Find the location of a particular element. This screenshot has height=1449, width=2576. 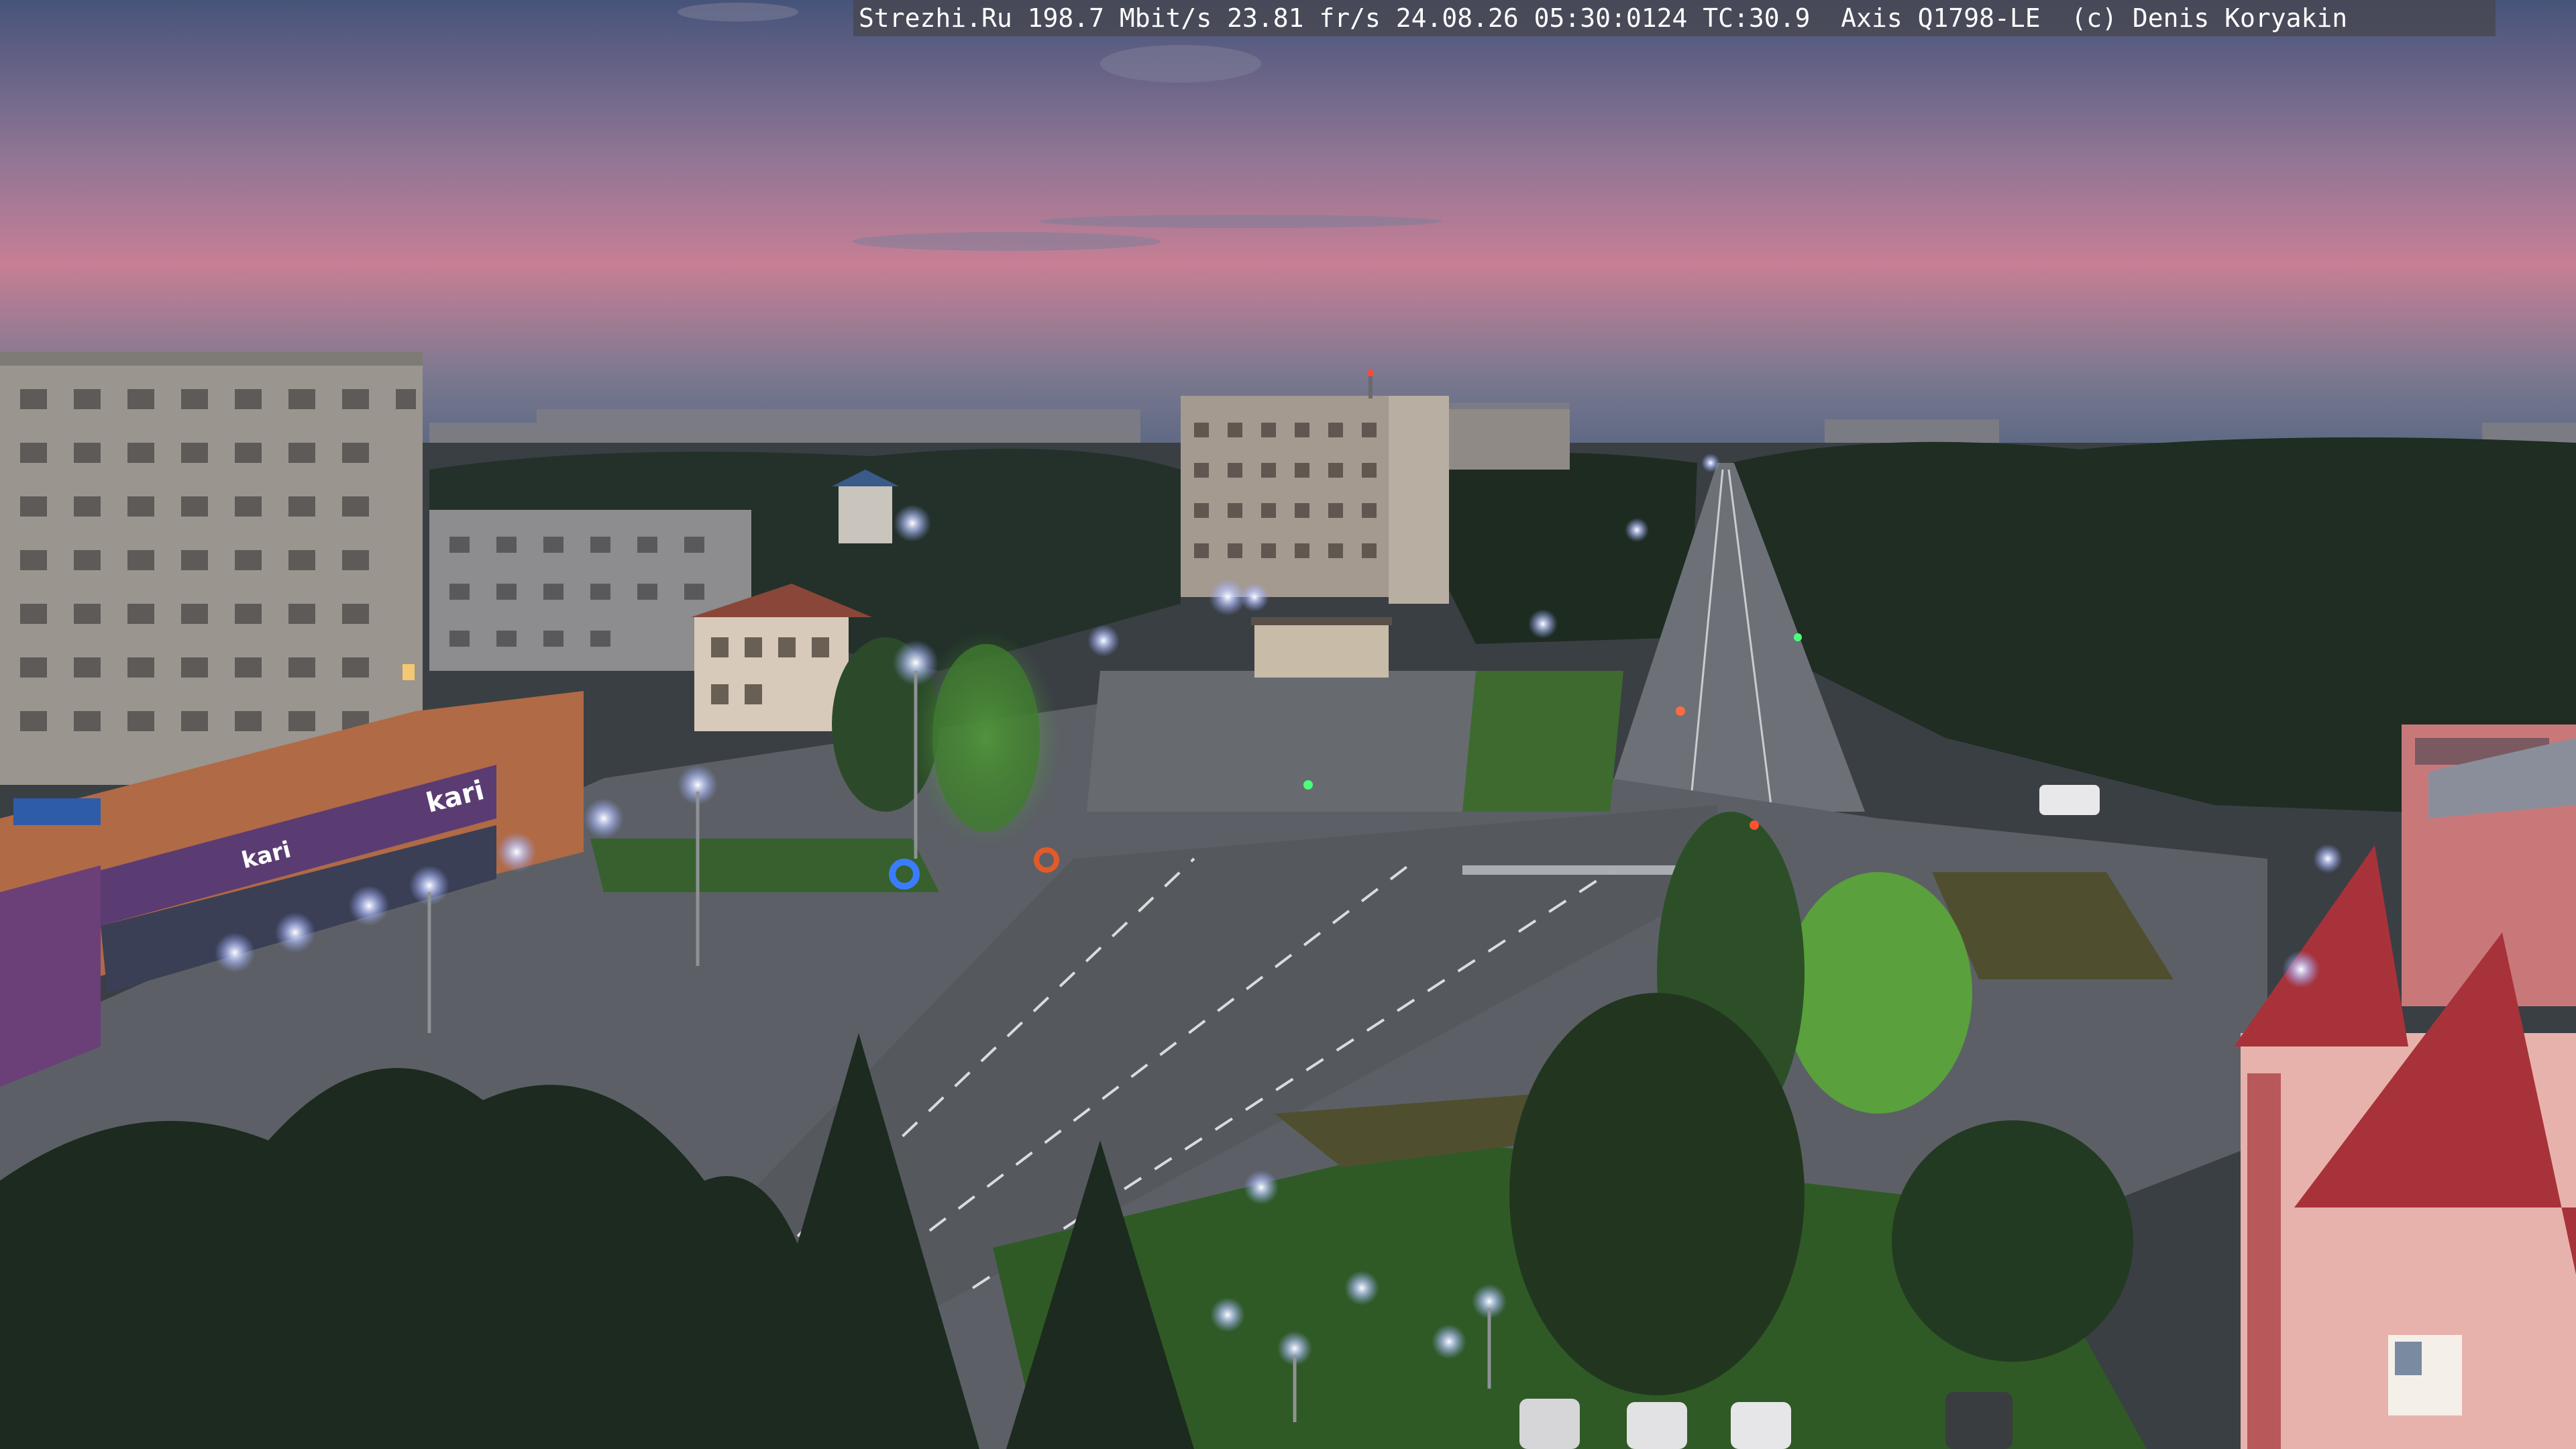

small-pavilion is located at coordinates (1321, 649).